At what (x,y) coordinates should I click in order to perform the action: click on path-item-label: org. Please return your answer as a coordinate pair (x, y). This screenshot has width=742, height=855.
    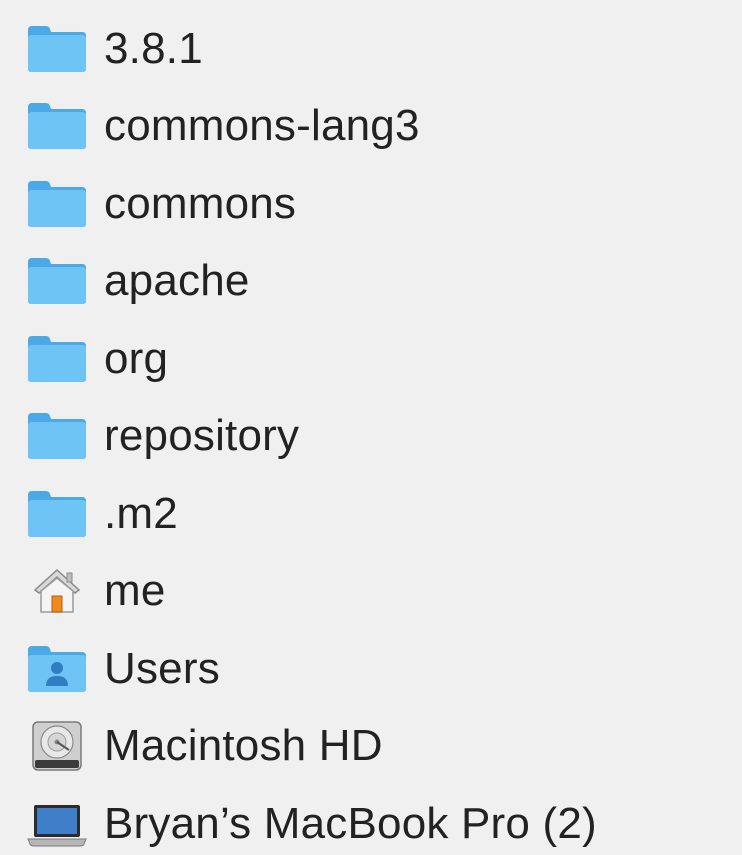
    Looking at the image, I should click on (136, 358).